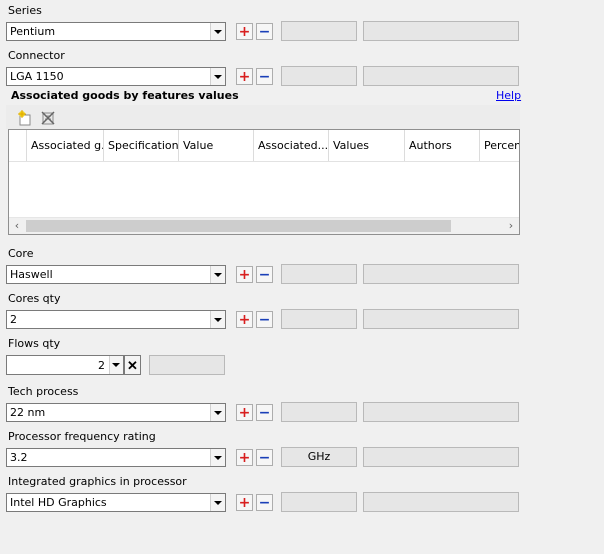 This screenshot has width=604, height=554. Describe the element at coordinates (441, 274) in the screenshot. I see `core-note-field` at that location.